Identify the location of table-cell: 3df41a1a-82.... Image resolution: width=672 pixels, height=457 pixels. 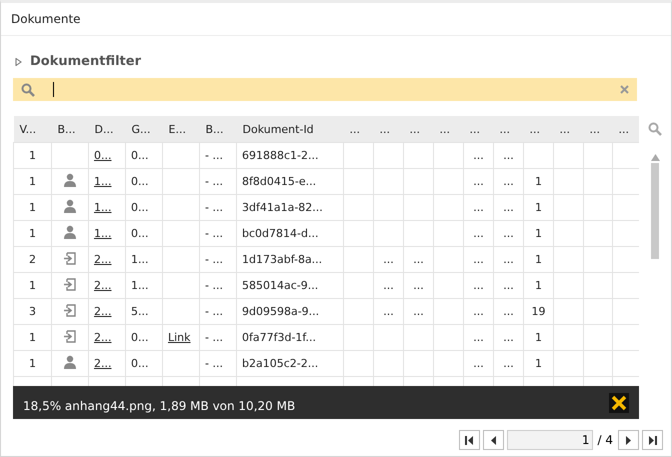
(290, 207).